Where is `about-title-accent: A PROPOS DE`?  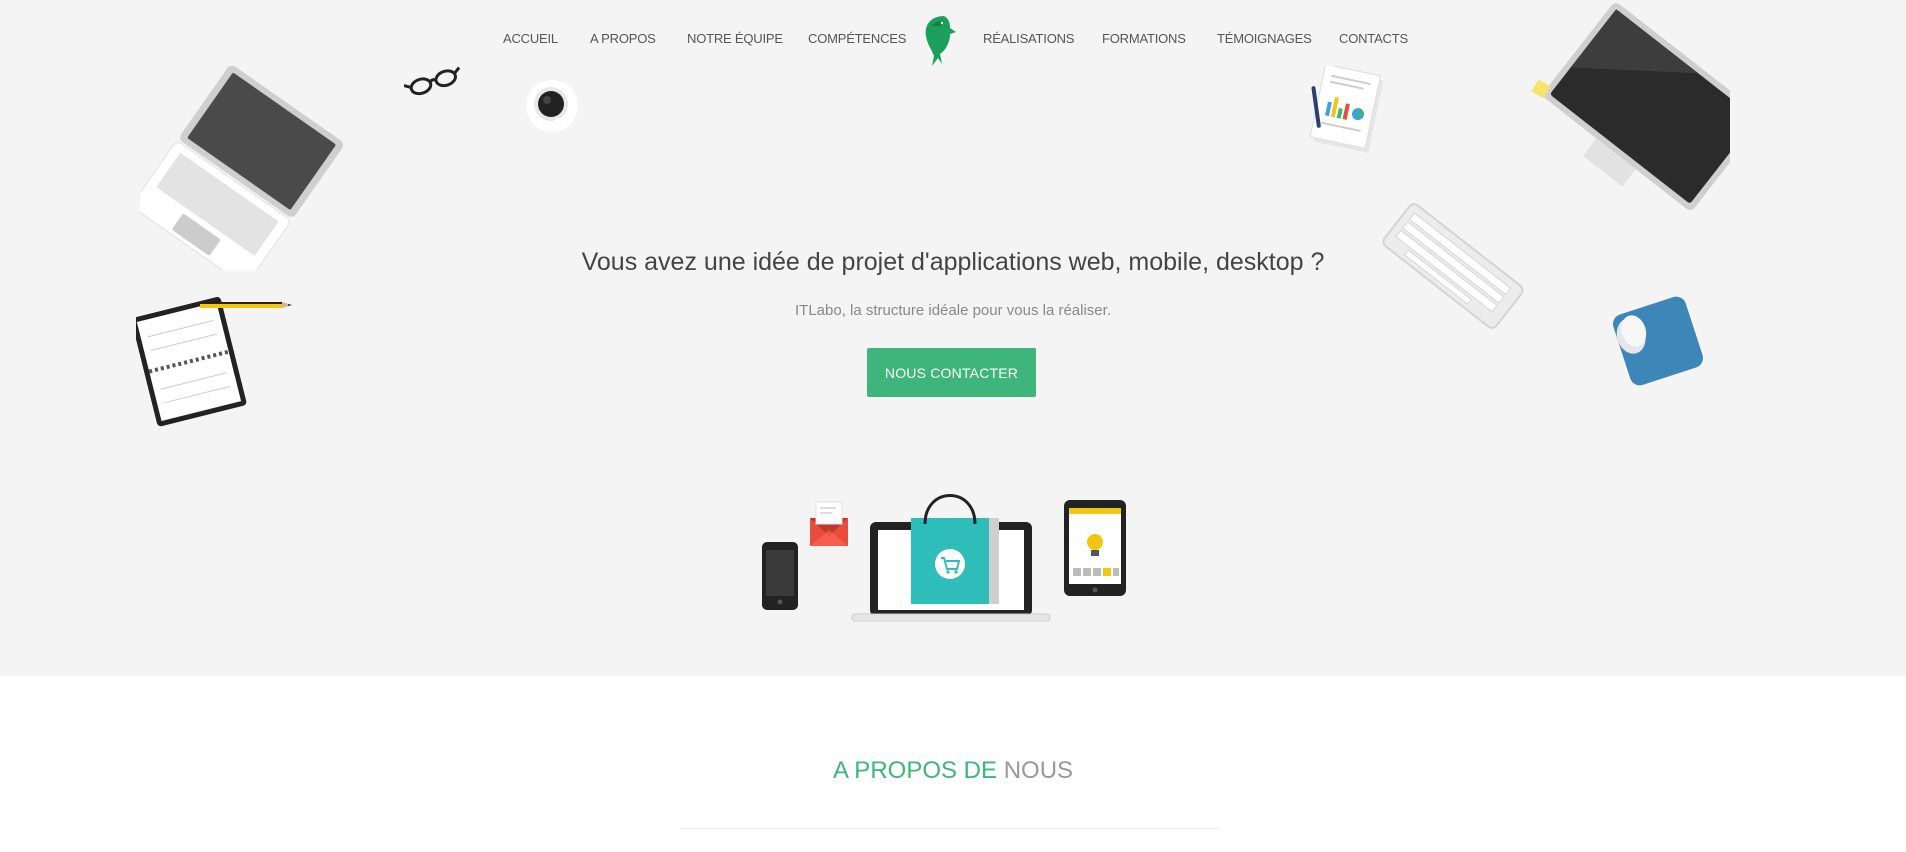
about-title-accent: A PROPOS DE is located at coordinates (915, 770).